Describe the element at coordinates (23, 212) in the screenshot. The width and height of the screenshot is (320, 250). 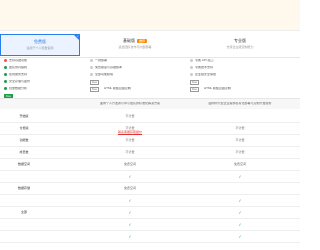
I see `row-label: 全部` at that location.